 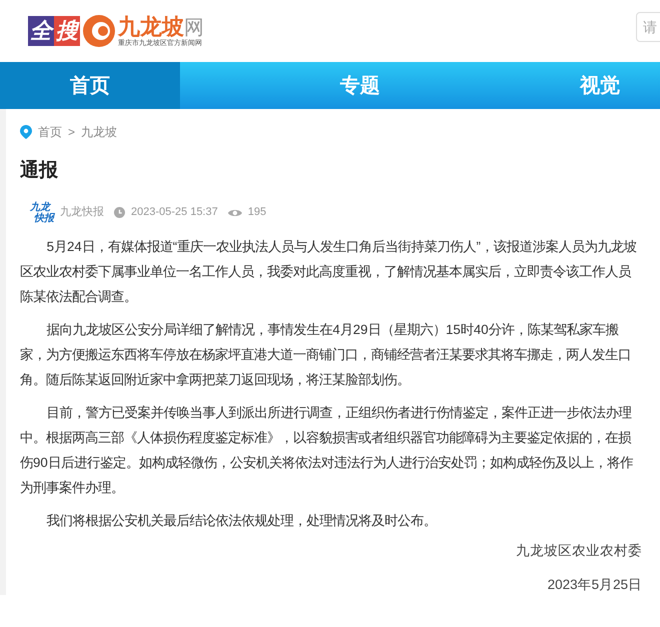 What do you see at coordinates (257, 212) in the screenshot?
I see `view-count: 195` at bounding box center [257, 212].